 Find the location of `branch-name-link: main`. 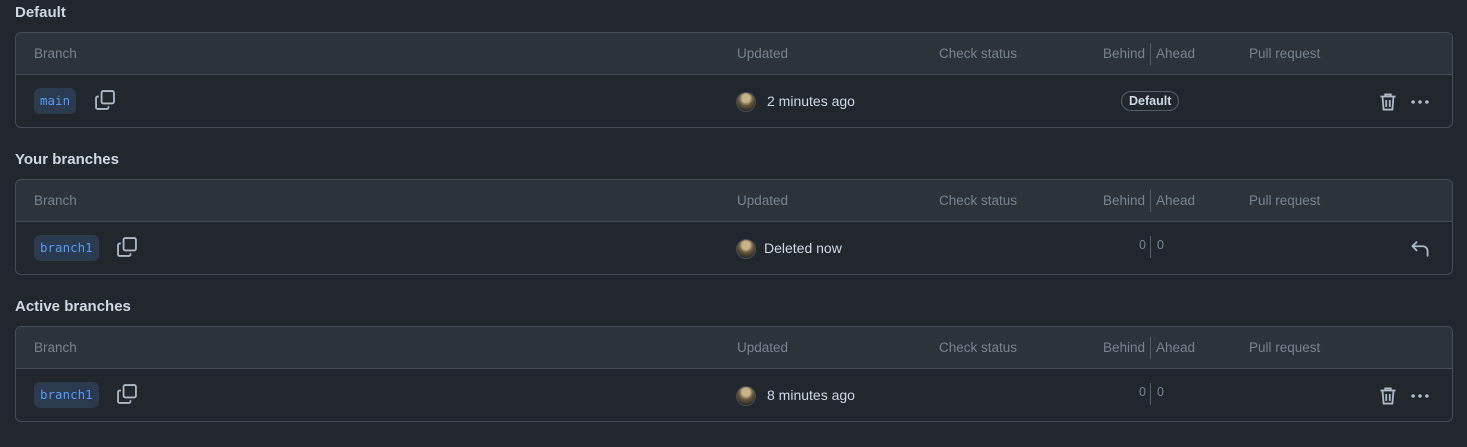

branch-name-link: main is located at coordinates (55, 101).